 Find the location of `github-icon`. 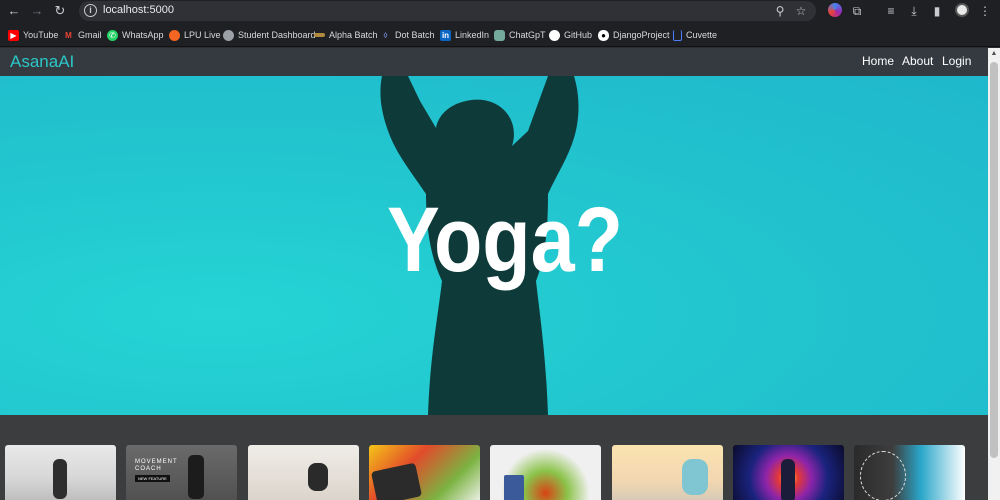

github-icon is located at coordinates (554, 35).